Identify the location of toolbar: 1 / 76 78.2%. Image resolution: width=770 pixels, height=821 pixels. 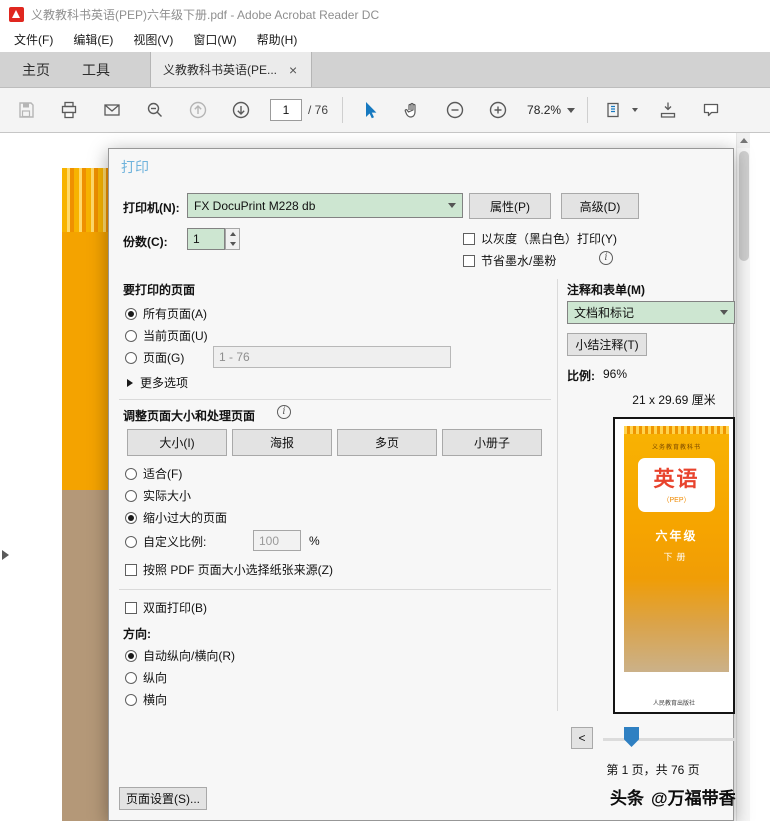
(385, 110).